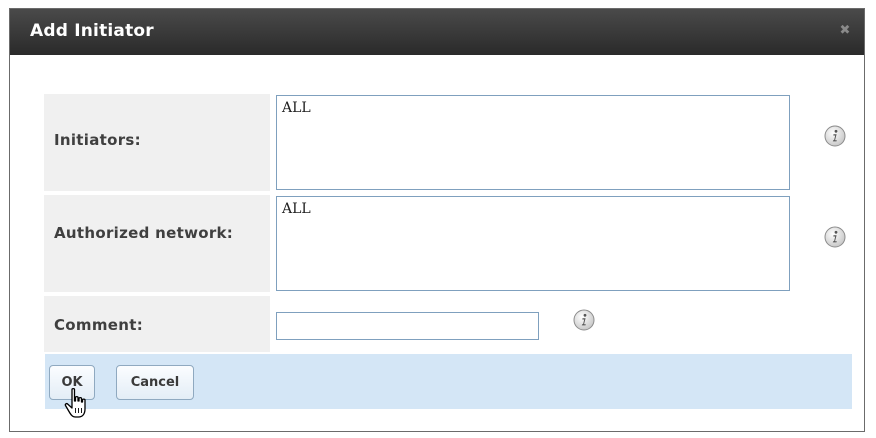 Image resolution: width=876 pixels, height=438 pixels. Describe the element at coordinates (533, 243) in the screenshot. I see `authorized-network-field: ALL` at that location.